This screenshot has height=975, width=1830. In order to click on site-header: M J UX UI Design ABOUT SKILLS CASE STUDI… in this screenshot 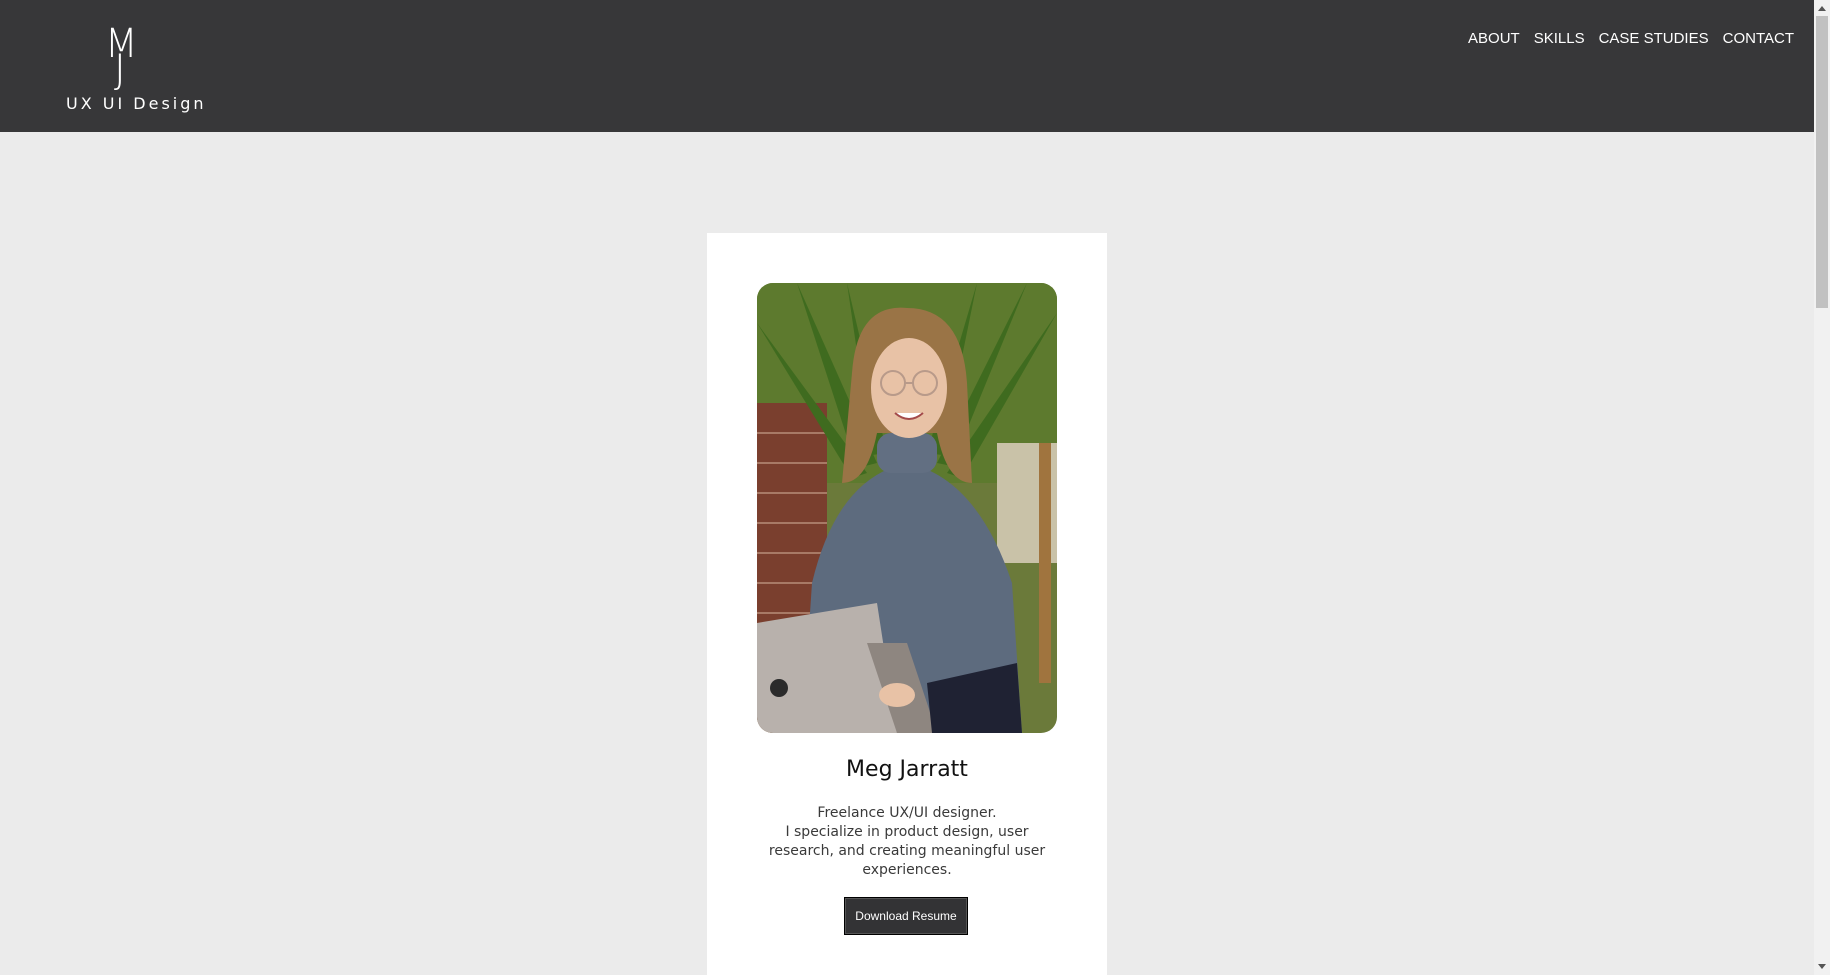, I will do `click(907, 66)`.